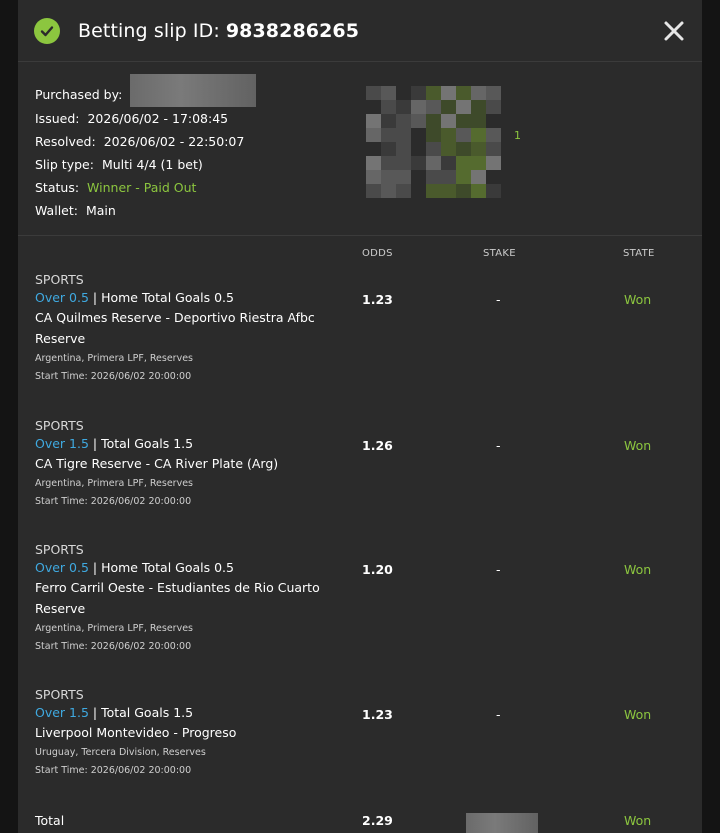 The image size is (720, 833). What do you see at coordinates (136, 732) in the screenshot?
I see `bet-match: Liverpool Montevideo - Progreso` at bounding box center [136, 732].